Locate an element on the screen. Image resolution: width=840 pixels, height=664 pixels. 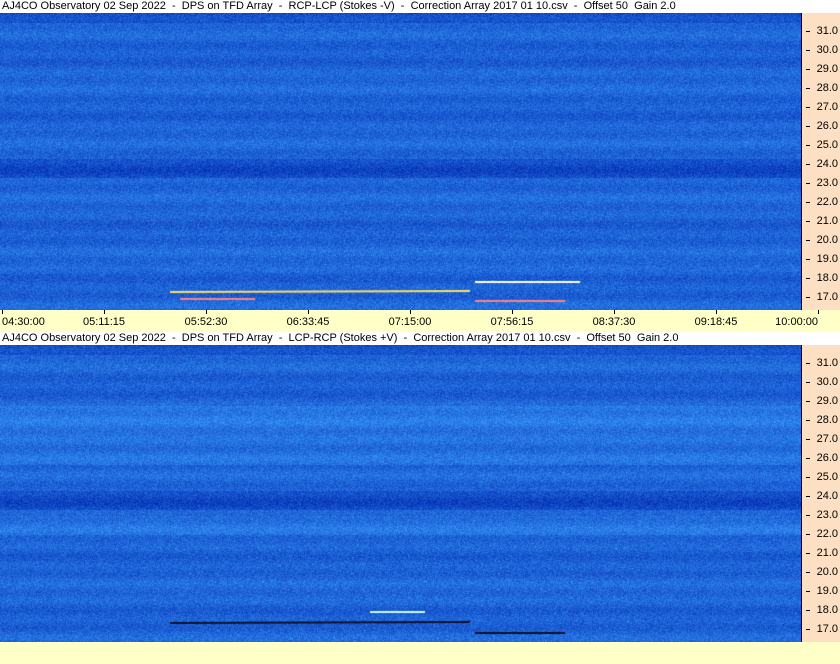
time-tick-label: 10:00:00 is located at coordinates (796, 322).